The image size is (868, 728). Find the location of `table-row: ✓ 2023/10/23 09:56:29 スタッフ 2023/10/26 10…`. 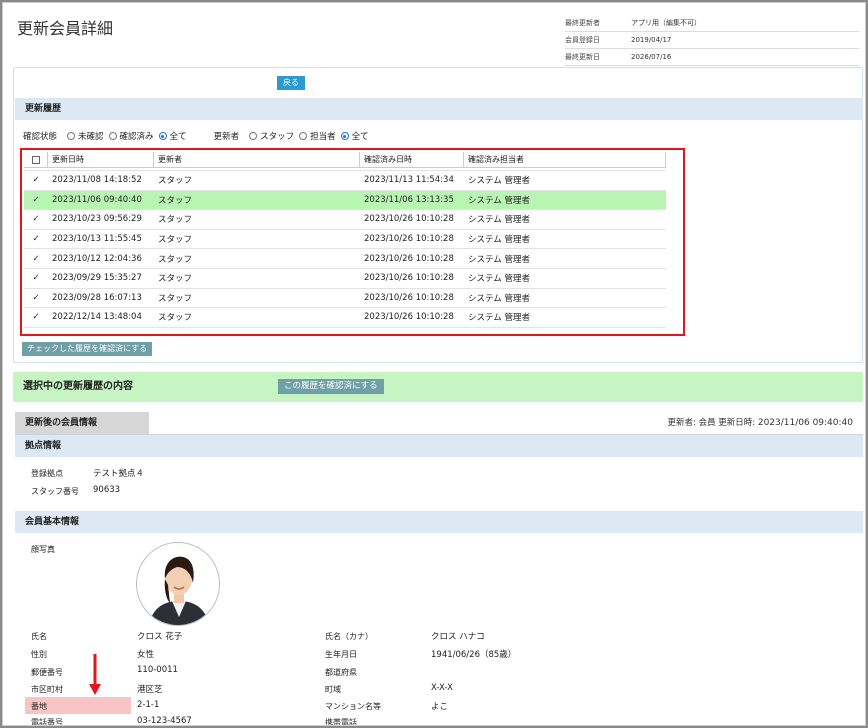

table-row: ✓ 2023/10/23 09:56:29 スタッフ 2023/10/26 10… is located at coordinates (345, 220).